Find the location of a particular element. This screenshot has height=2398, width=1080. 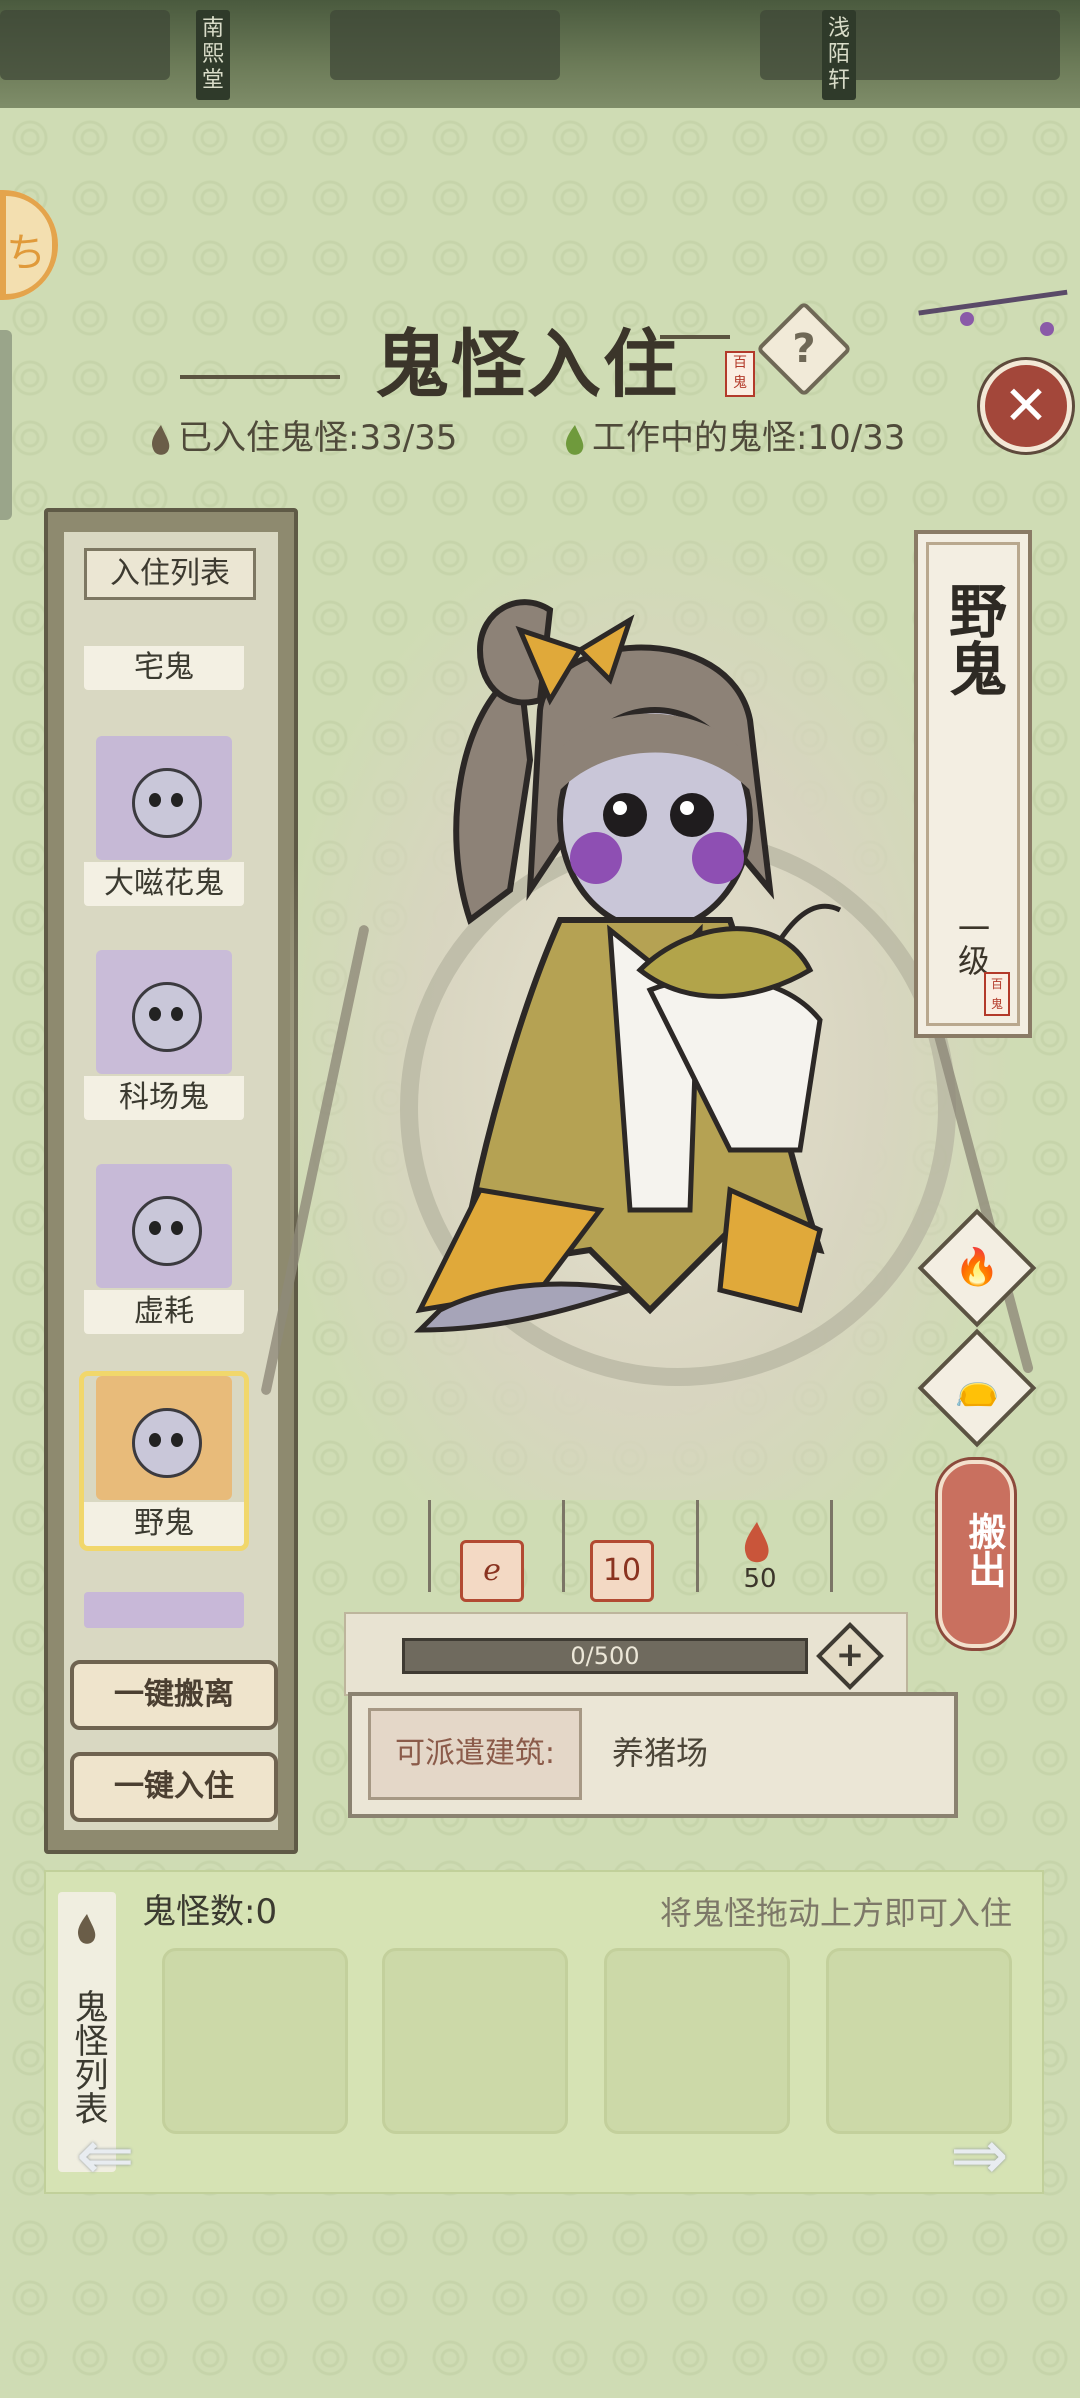

prev-page-arrow: ⇐ is located at coordinates (131, 2155).